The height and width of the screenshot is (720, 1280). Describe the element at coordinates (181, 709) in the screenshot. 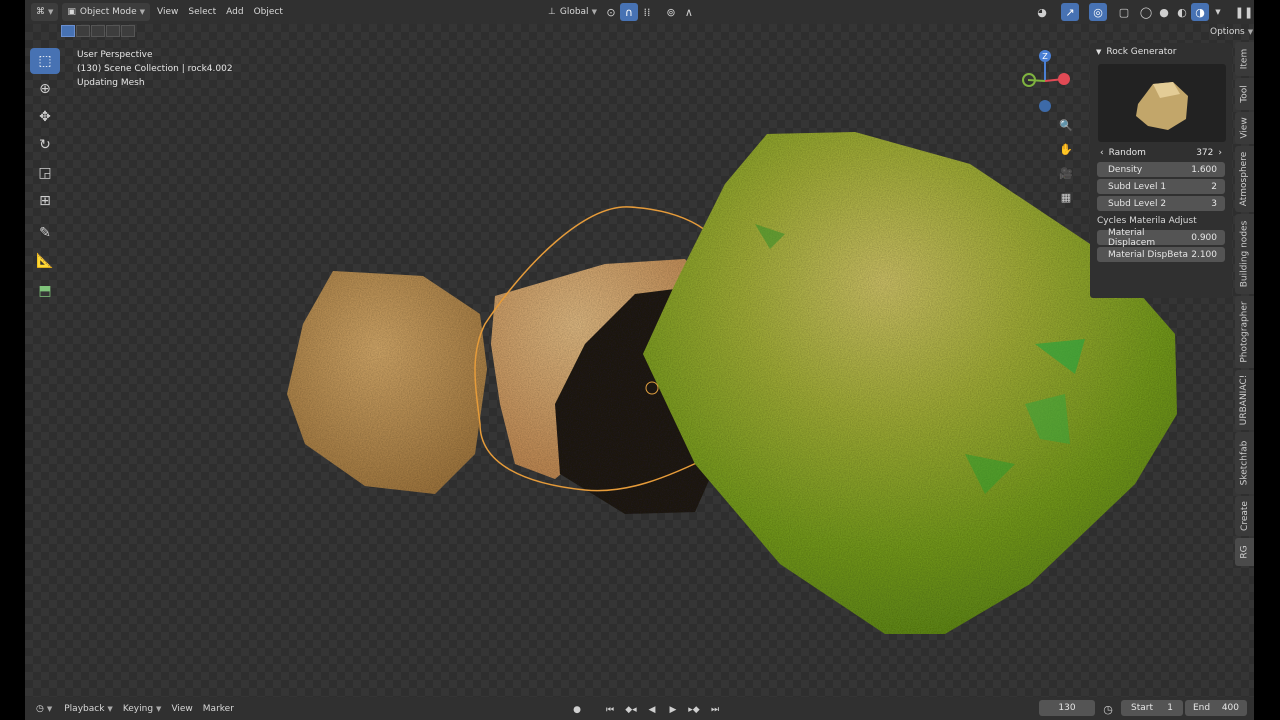

I see `menu-timeline-view: View` at that location.